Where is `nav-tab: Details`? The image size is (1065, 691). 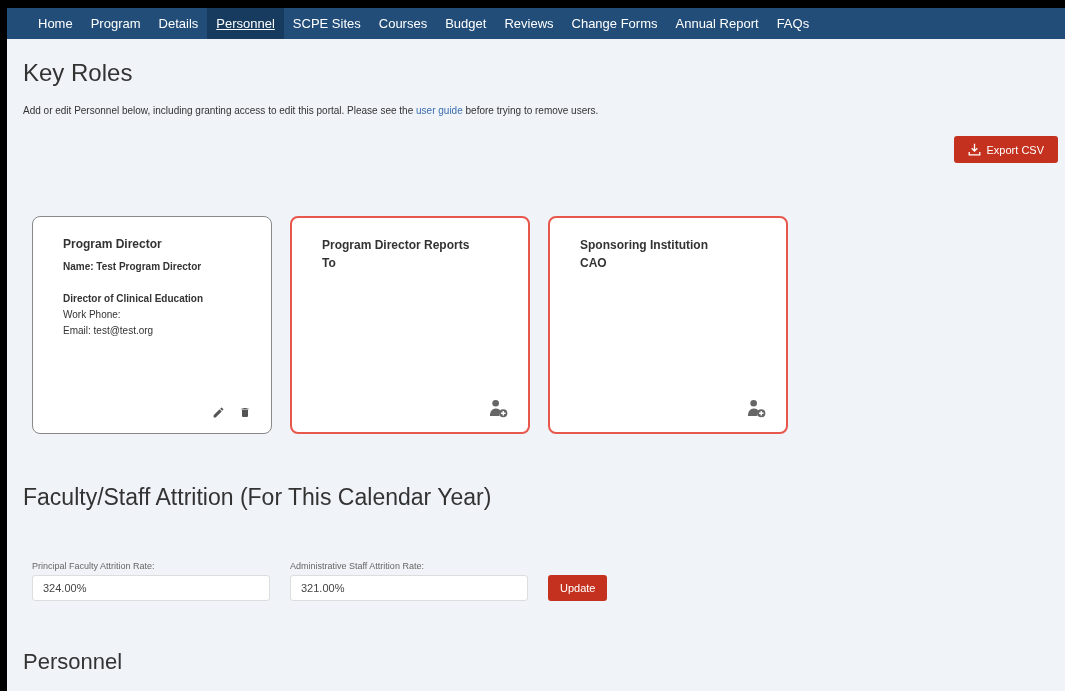 nav-tab: Details is located at coordinates (178, 23).